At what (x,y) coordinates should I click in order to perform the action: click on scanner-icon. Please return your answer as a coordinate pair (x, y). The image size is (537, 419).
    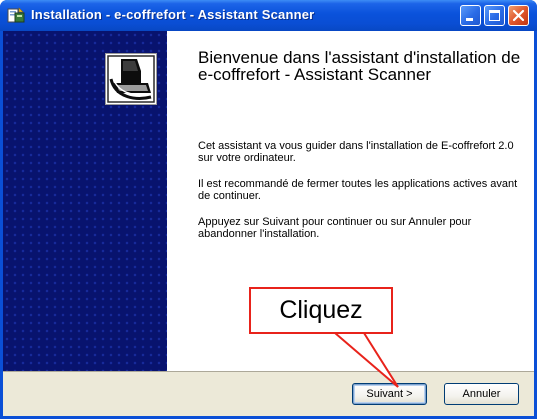
    Looking at the image, I should click on (131, 79).